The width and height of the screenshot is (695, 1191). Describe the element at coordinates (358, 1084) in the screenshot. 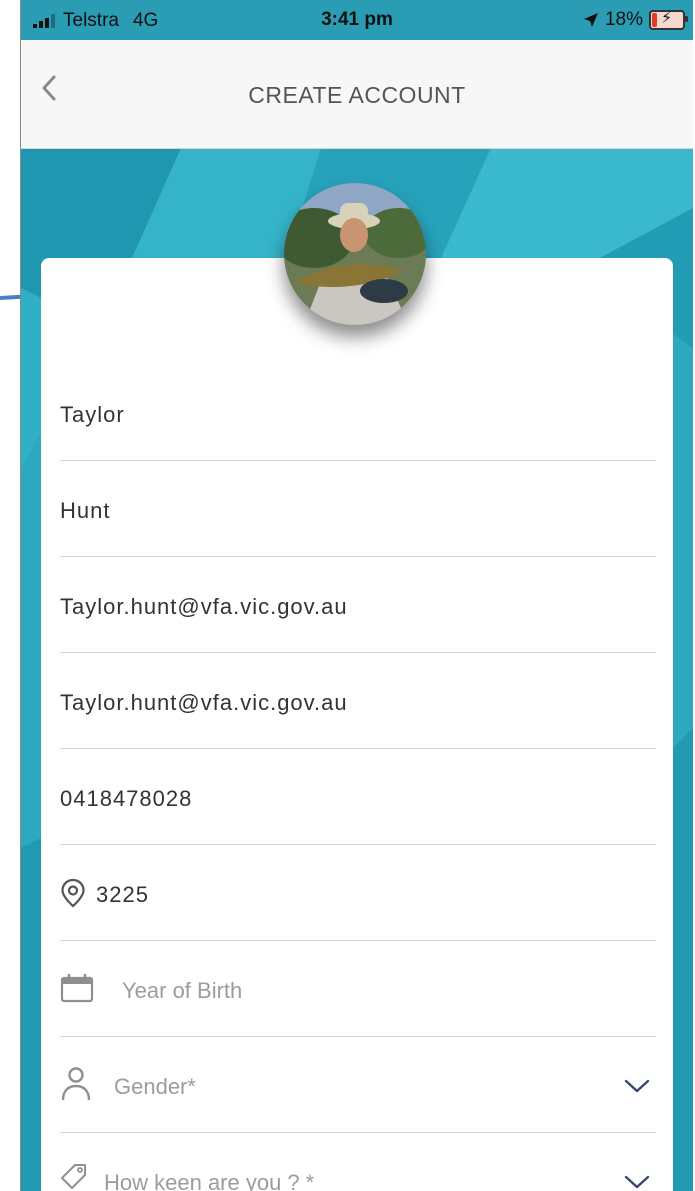

I see `gender-select: Gender*` at that location.